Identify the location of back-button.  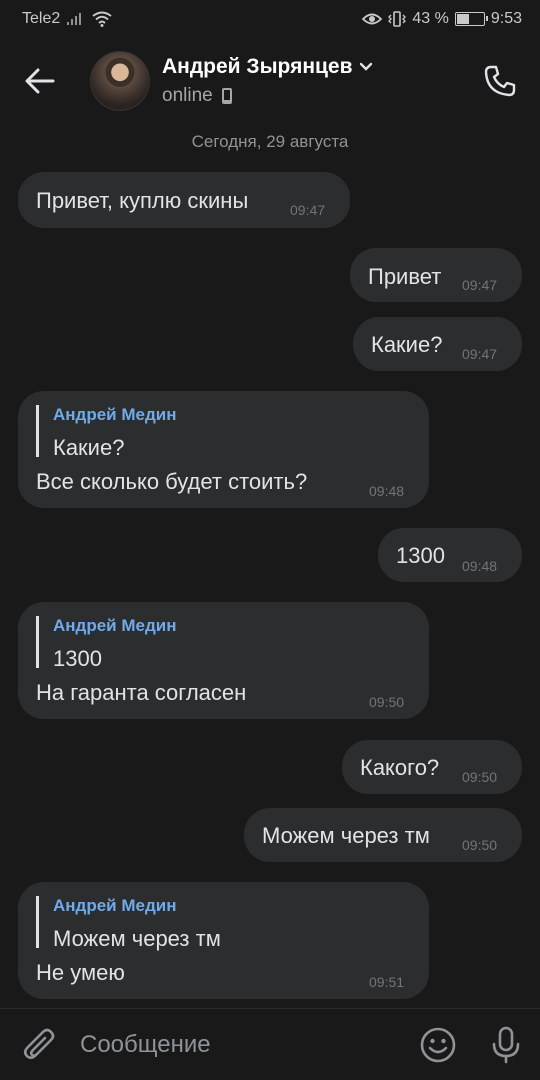
(40, 81).